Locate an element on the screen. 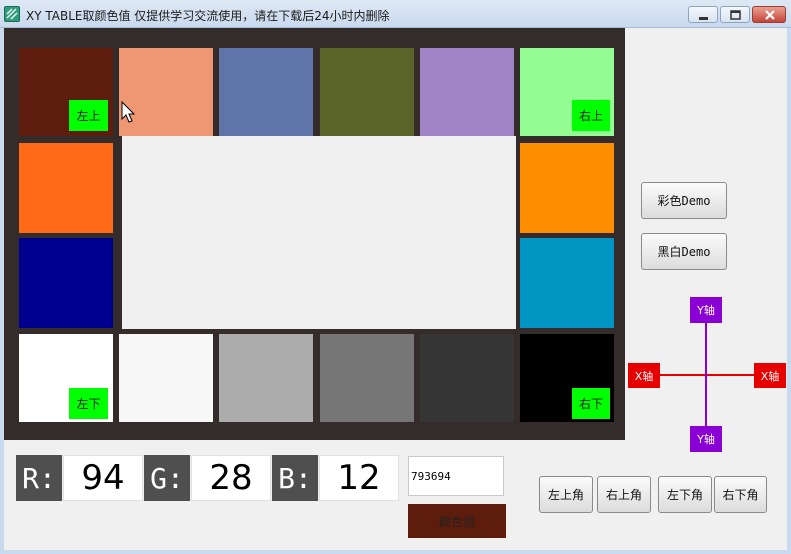  b-channel-value: 12 is located at coordinates (359, 478).